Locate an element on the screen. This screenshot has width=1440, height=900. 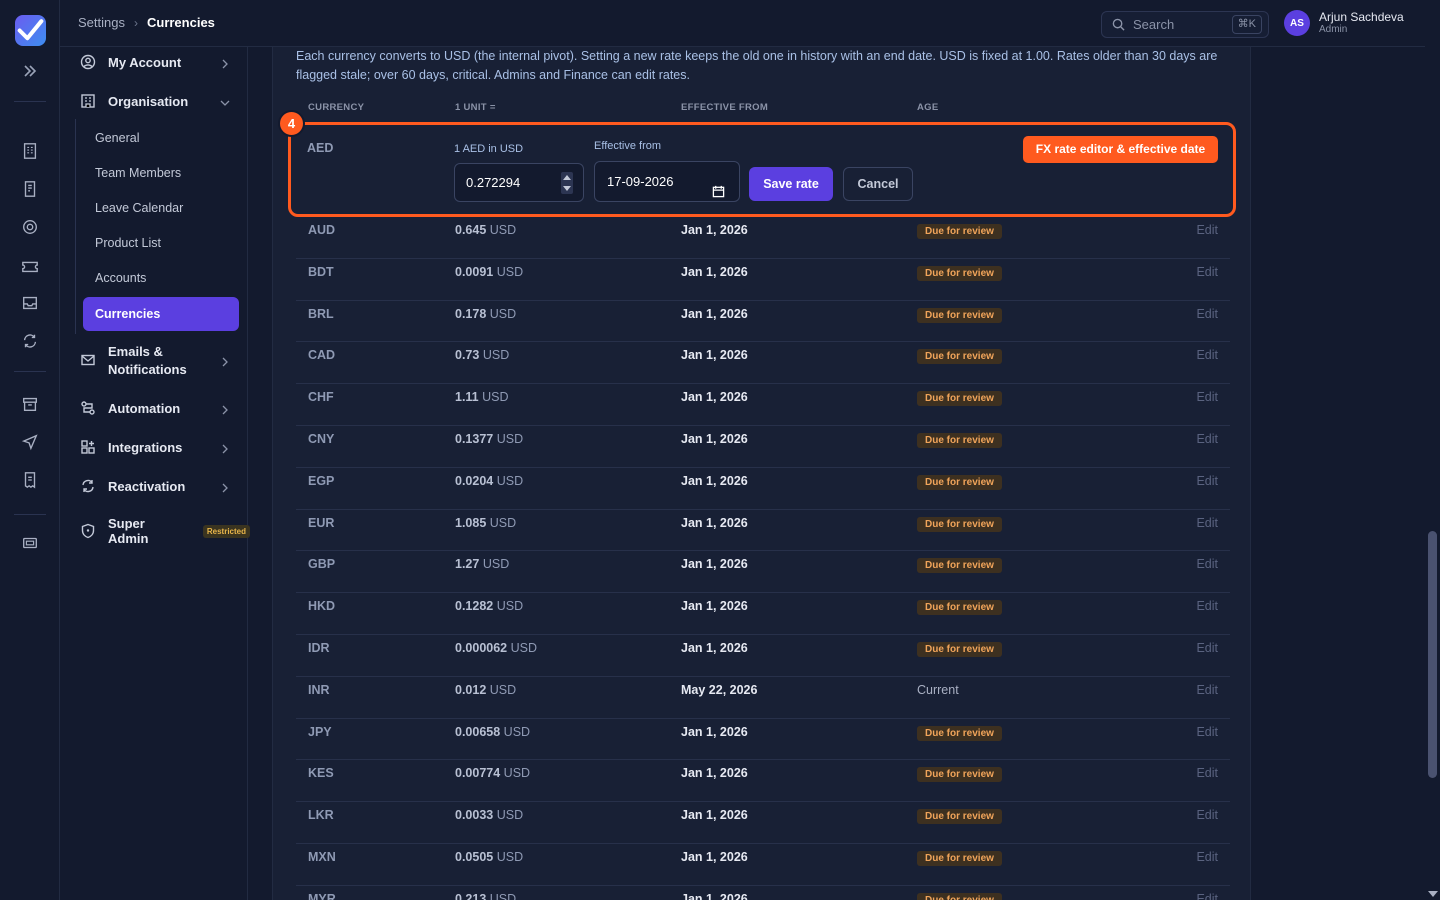
unit-rate: 0.0505 USD is located at coordinates (489, 857).